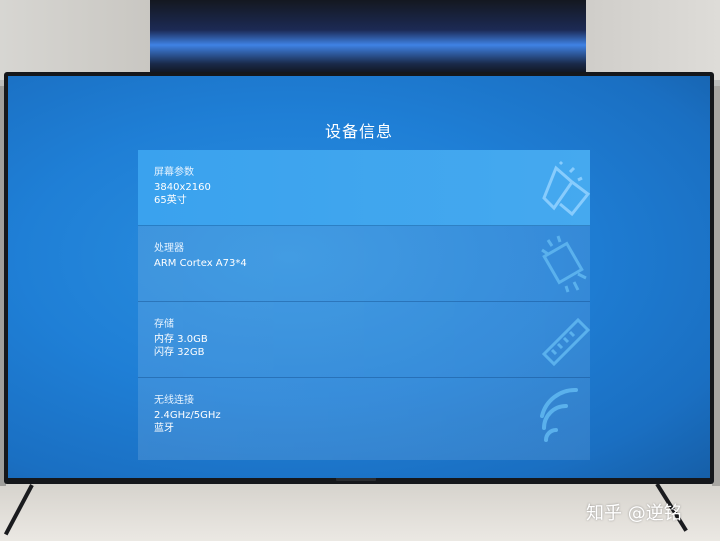  What do you see at coordinates (564, 188) in the screenshot?
I see `screen-size-icon` at bounding box center [564, 188].